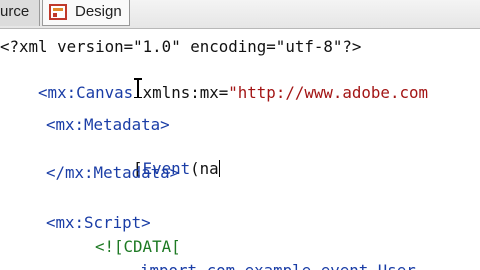 This screenshot has height=270, width=480. I want to click on ibeam-cursor-icon, so click(138, 88).